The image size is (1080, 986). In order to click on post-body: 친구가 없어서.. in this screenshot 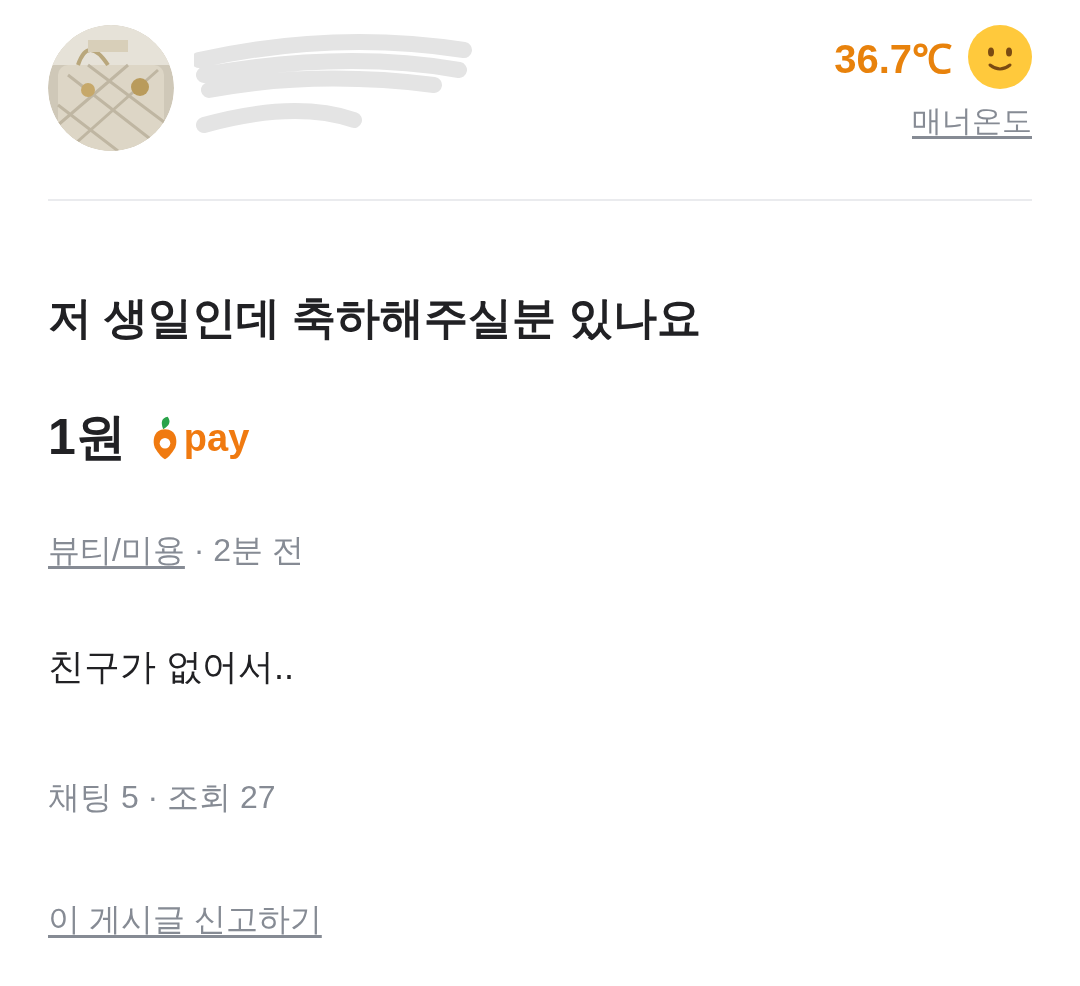, I will do `click(171, 667)`.